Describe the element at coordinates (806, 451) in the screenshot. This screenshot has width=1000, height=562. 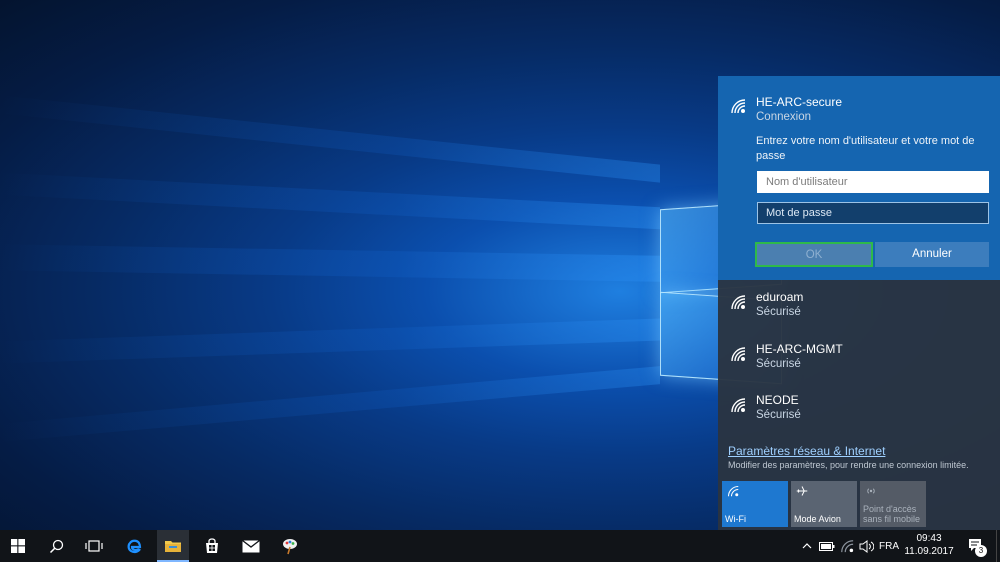
I see `network-settings-link: Paramètres réseau & Internet` at that location.